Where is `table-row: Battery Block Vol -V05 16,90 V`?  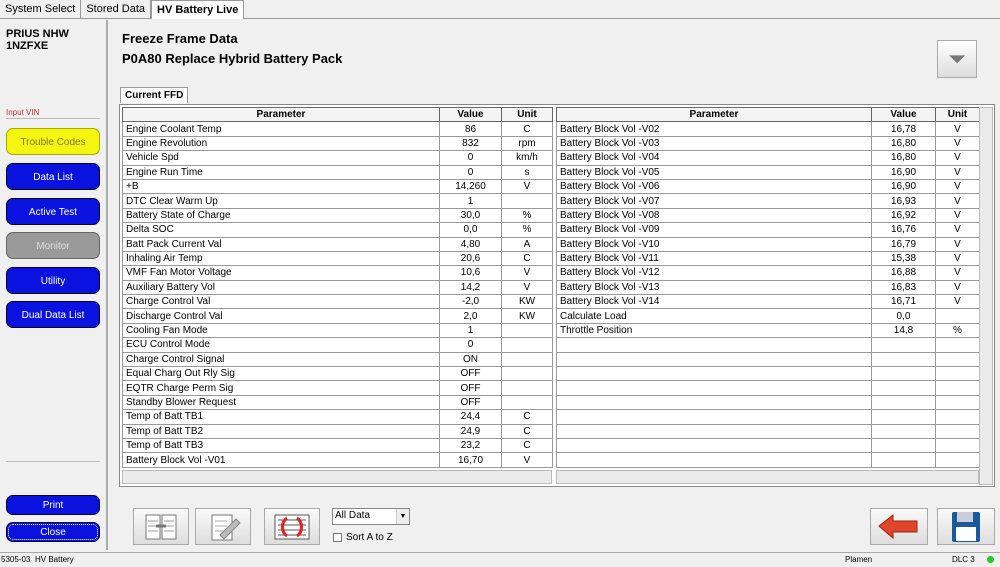
table-row: Battery Block Vol -V05 16,90 V is located at coordinates (768, 172).